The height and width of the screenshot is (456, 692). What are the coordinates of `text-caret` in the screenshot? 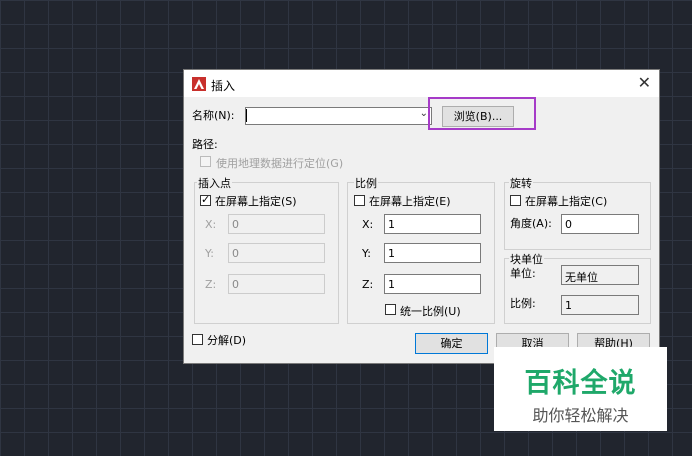 It's located at (246, 115).